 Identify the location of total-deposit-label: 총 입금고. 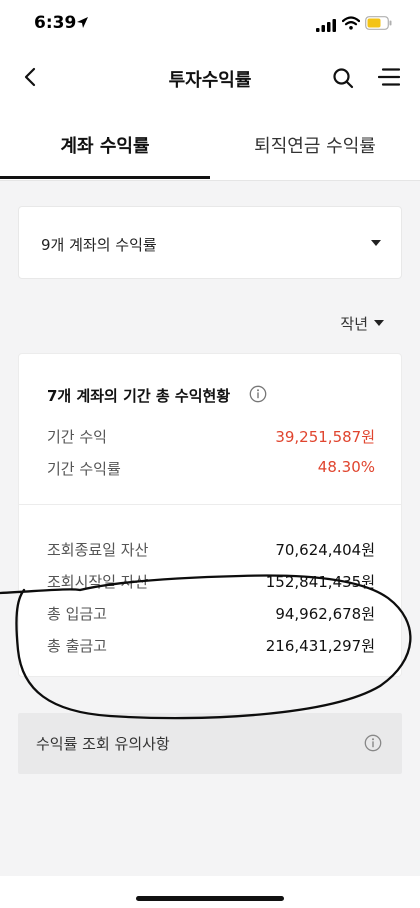
(77, 614).